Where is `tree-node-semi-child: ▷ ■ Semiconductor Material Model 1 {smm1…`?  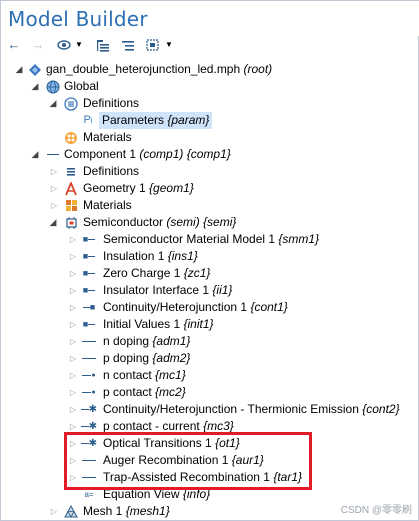 tree-node-semi-child: ▷ ■ Semiconductor Material Model 1 {smm1… is located at coordinates (210, 239).